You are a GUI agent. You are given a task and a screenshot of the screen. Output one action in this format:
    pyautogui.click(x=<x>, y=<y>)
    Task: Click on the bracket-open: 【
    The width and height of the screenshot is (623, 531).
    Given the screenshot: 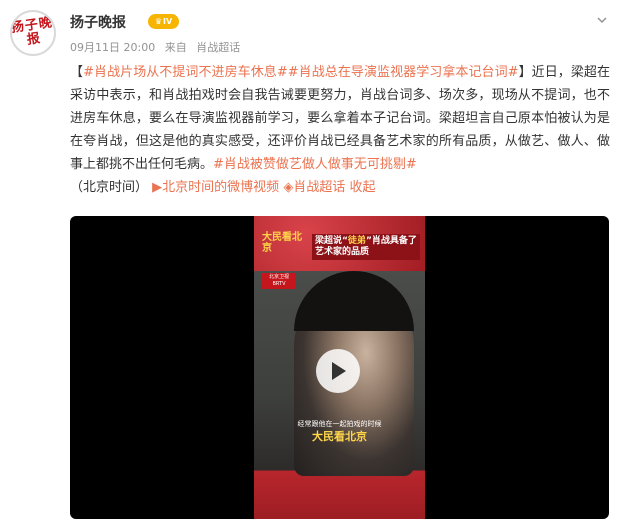 What is the action you would take?
    pyautogui.click(x=77, y=72)
    